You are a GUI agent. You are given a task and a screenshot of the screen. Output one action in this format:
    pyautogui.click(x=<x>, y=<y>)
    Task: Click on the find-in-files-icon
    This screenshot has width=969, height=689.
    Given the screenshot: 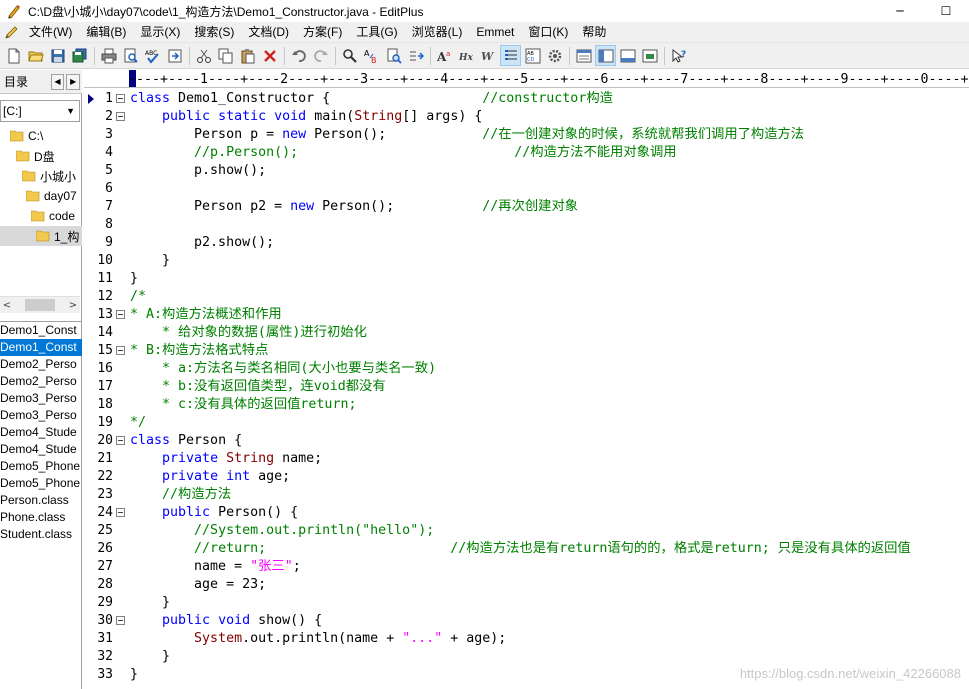 What is the action you would take?
    pyautogui.click(x=393, y=55)
    